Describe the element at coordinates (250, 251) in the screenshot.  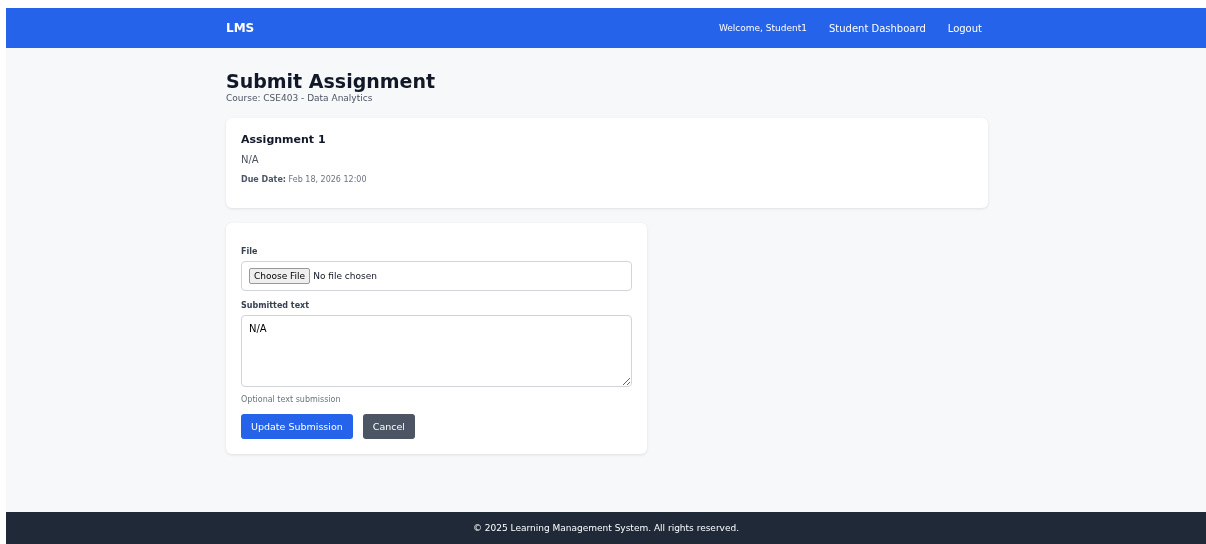
I see `field-label: File` at that location.